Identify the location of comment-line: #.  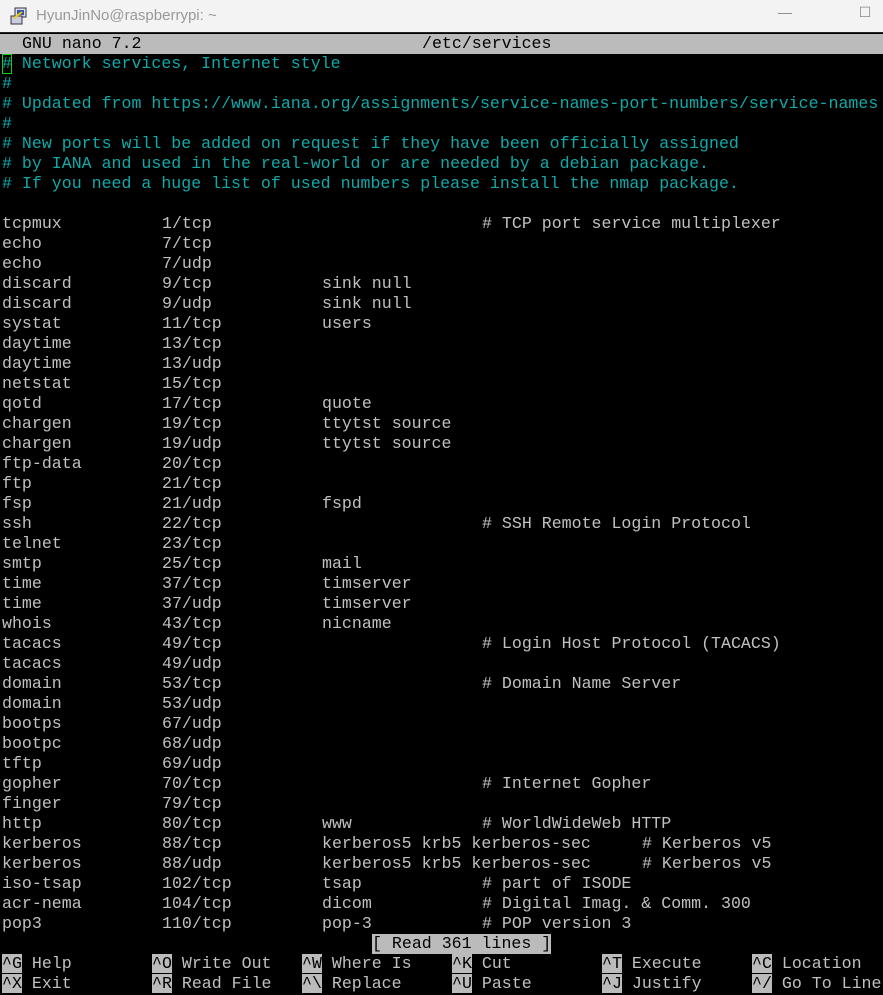
(441, 84).